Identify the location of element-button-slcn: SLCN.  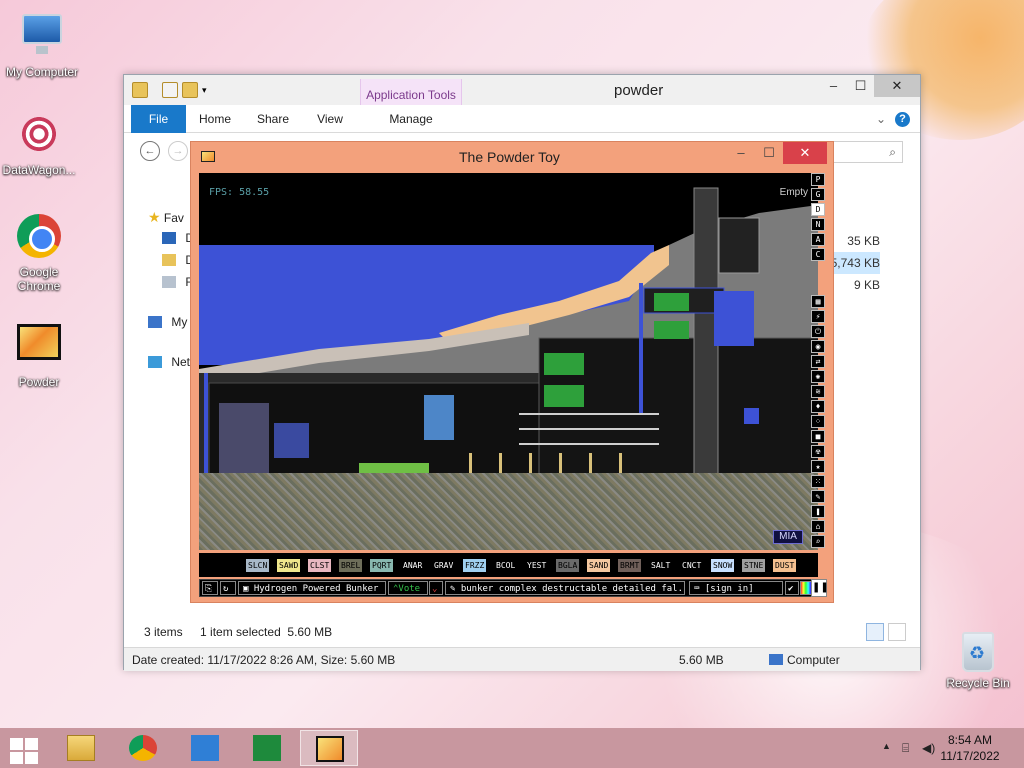
(258, 565).